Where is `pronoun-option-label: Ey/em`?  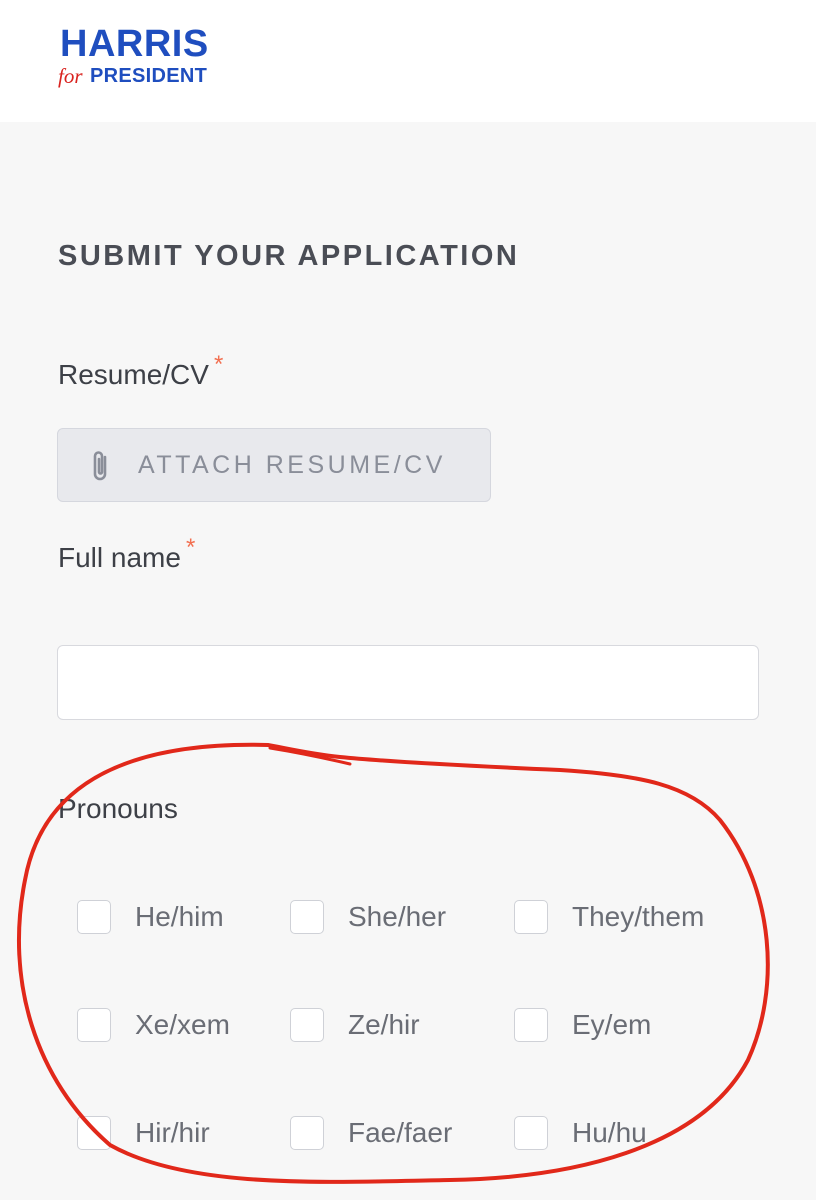 pronoun-option-label: Ey/em is located at coordinates (612, 1024).